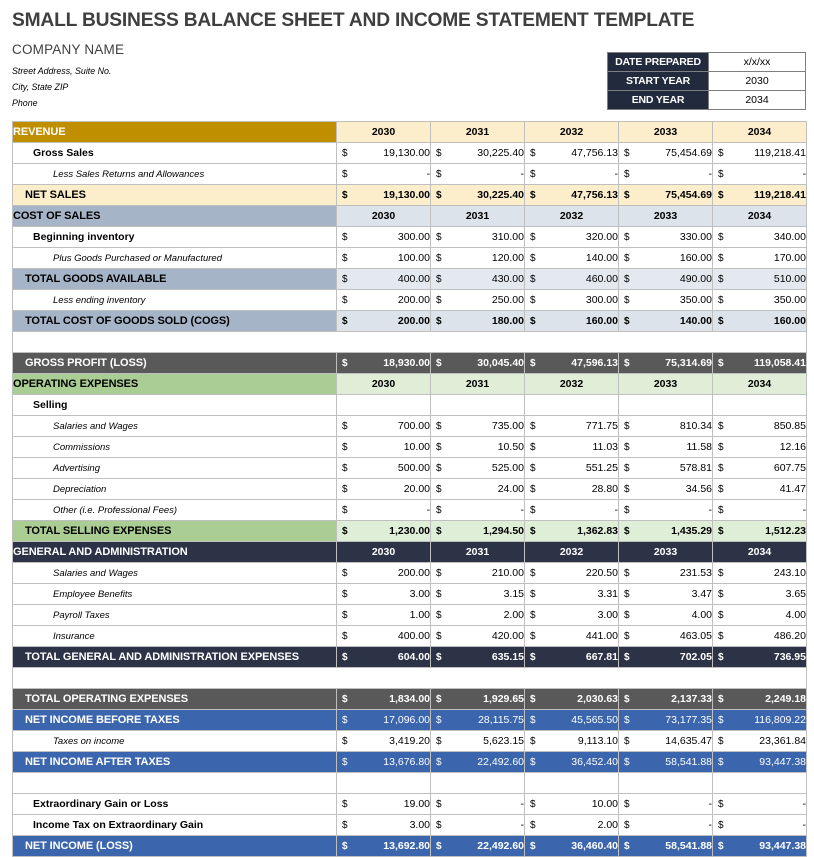 The height and width of the screenshot is (857, 814). What do you see at coordinates (665, 174) in the screenshot?
I see `cell-less-sales-returns-2033: $ -` at bounding box center [665, 174].